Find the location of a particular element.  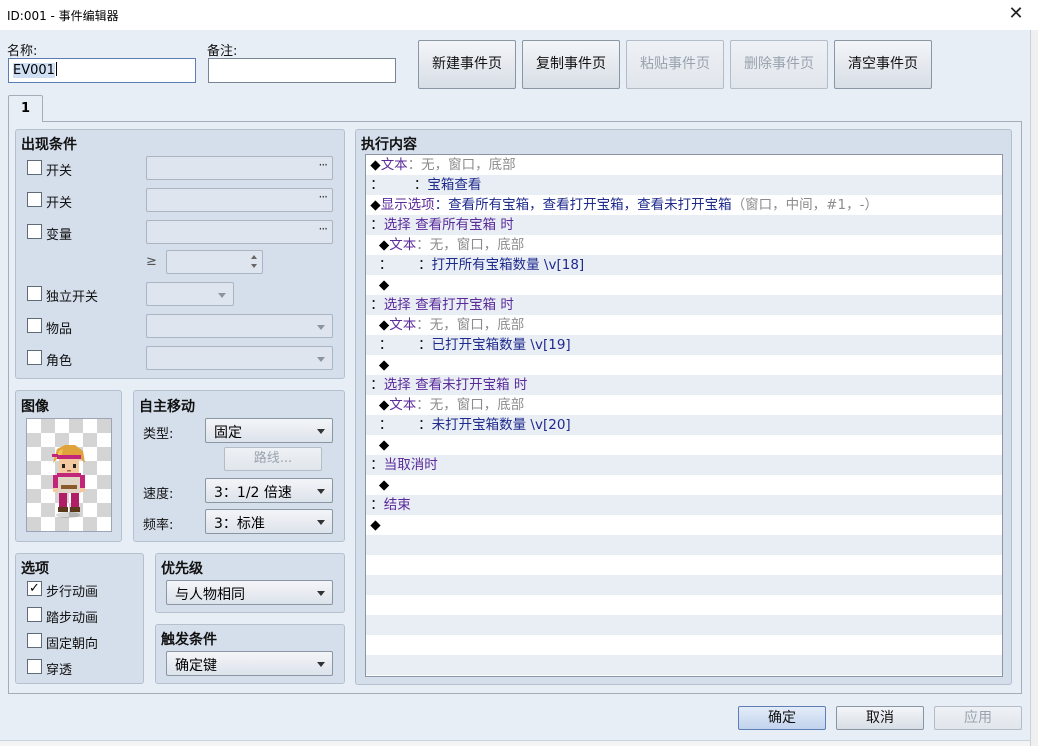

command-segment: 选择 查看打开宝箱 时 is located at coordinates (448, 305).